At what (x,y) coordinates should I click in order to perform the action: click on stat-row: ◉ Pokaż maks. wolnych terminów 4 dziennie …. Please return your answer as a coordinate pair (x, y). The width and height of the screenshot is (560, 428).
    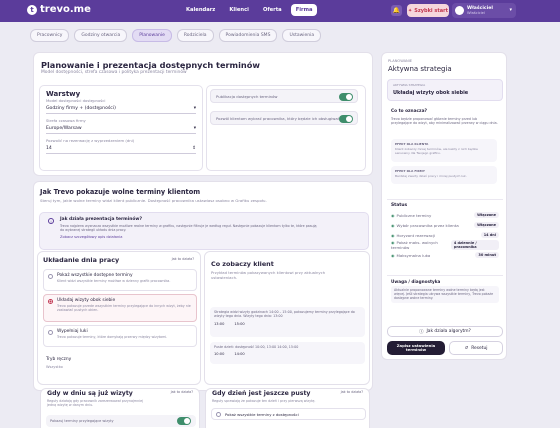
    Looking at the image, I should click on (445, 245).